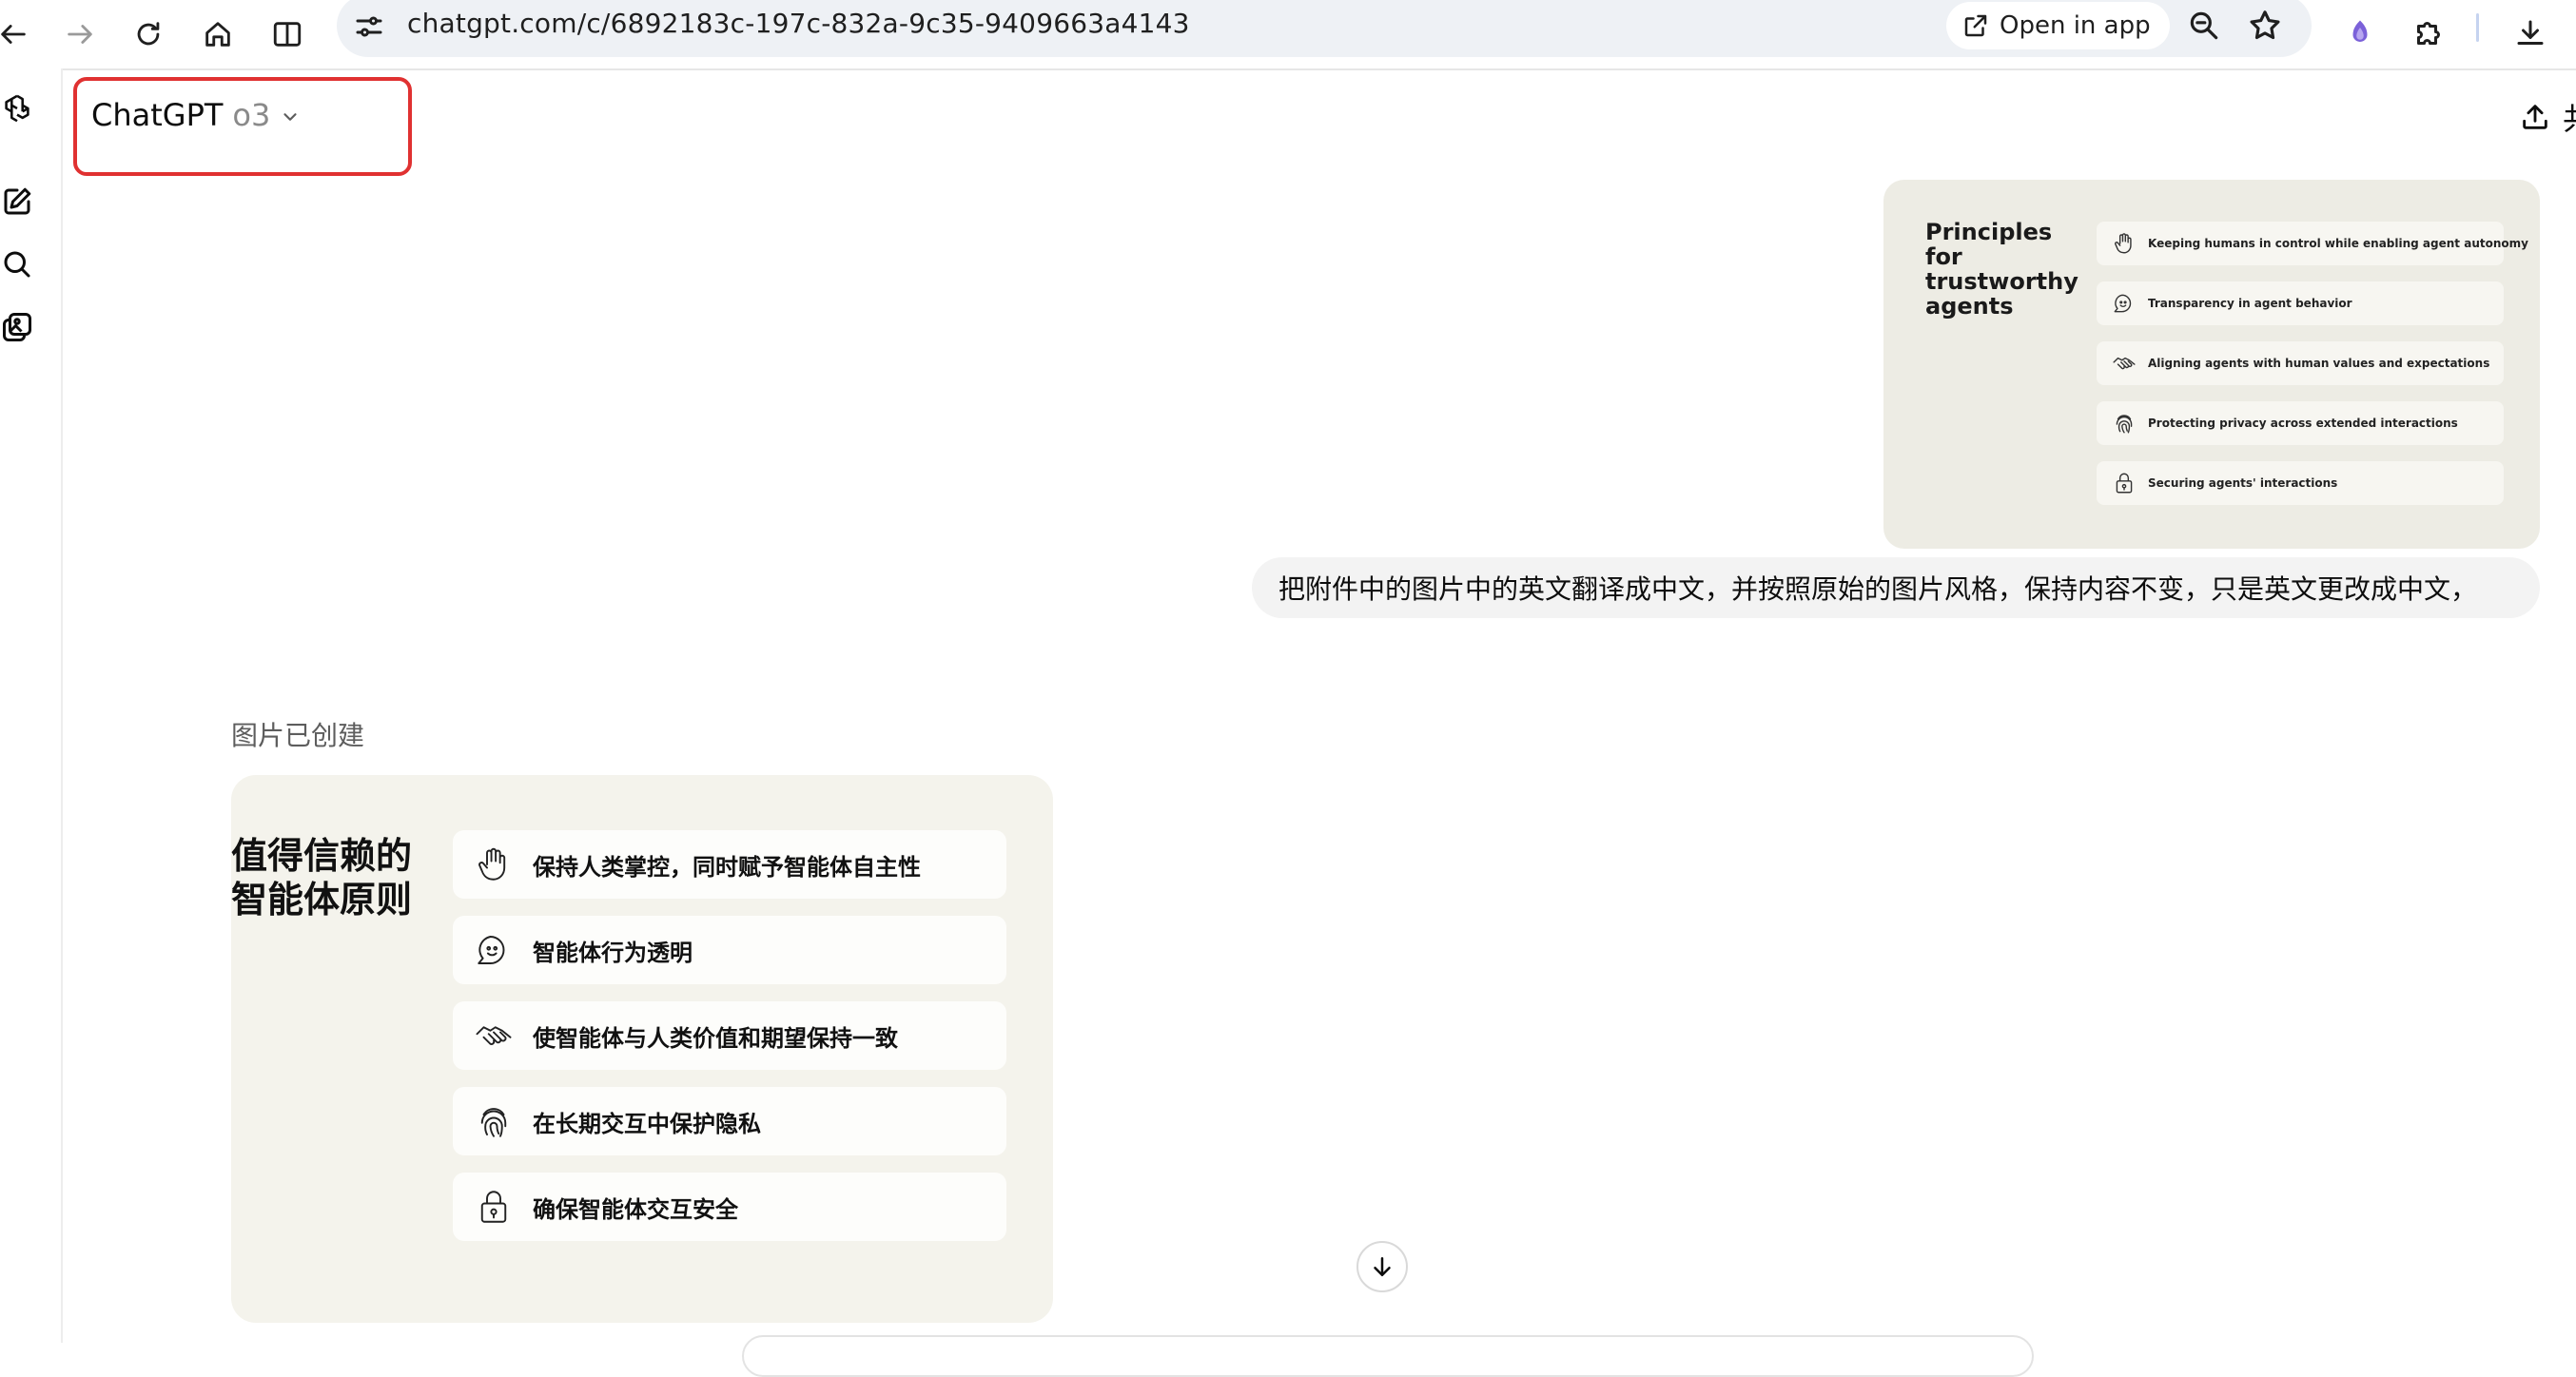  Describe the element at coordinates (2265, 26) in the screenshot. I see `bookmark-star-icon` at that location.